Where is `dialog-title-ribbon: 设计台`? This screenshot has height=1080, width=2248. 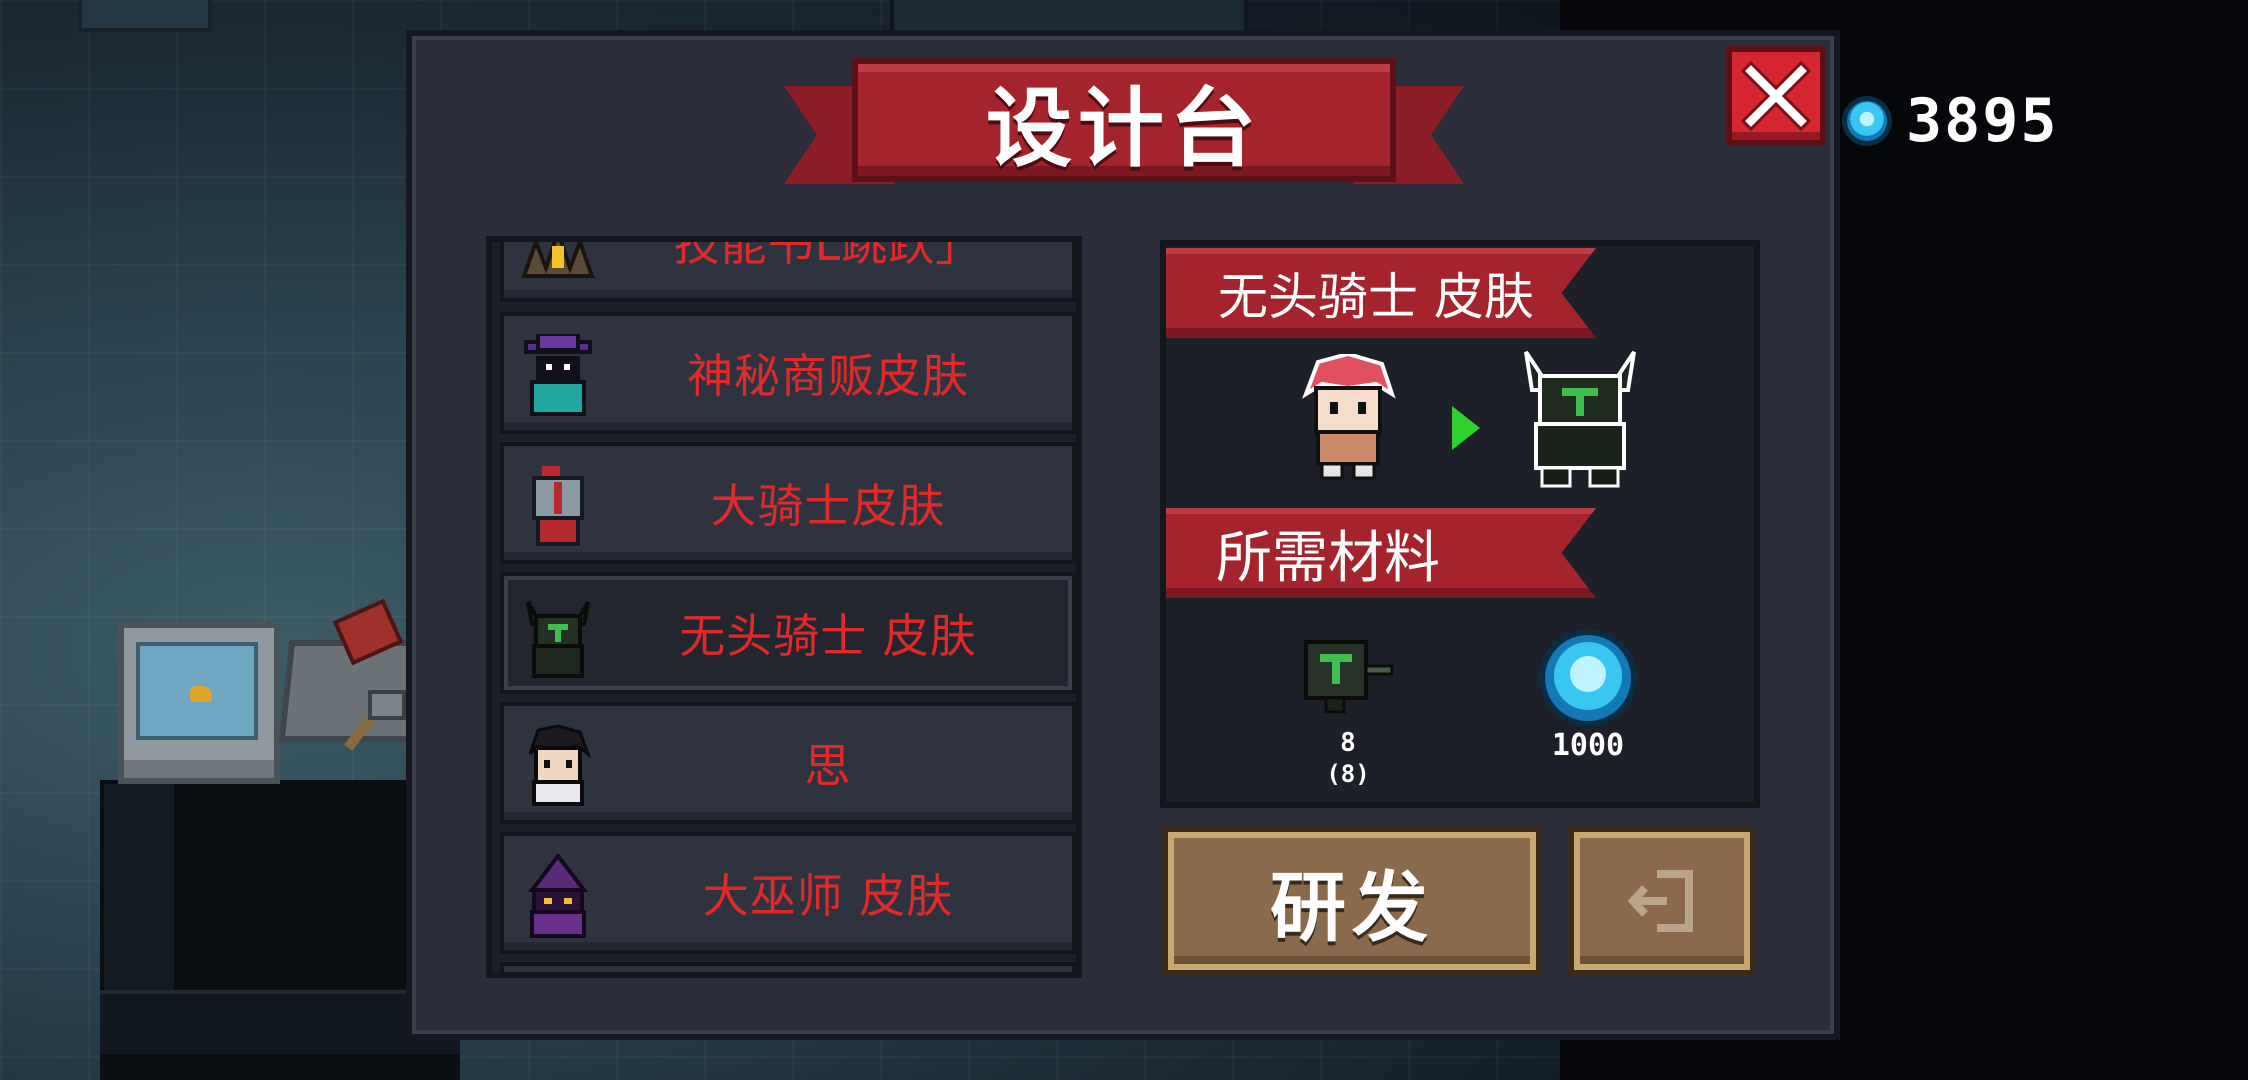 dialog-title-ribbon: 设计台 is located at coordinates (1124, 125).